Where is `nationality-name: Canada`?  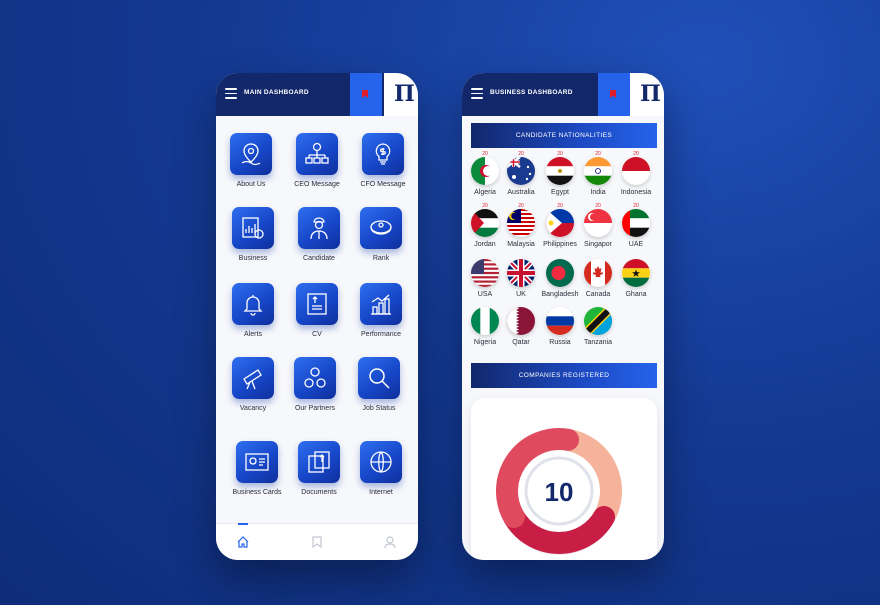
nationality-name: Canada is located at coordinates (598, 294).